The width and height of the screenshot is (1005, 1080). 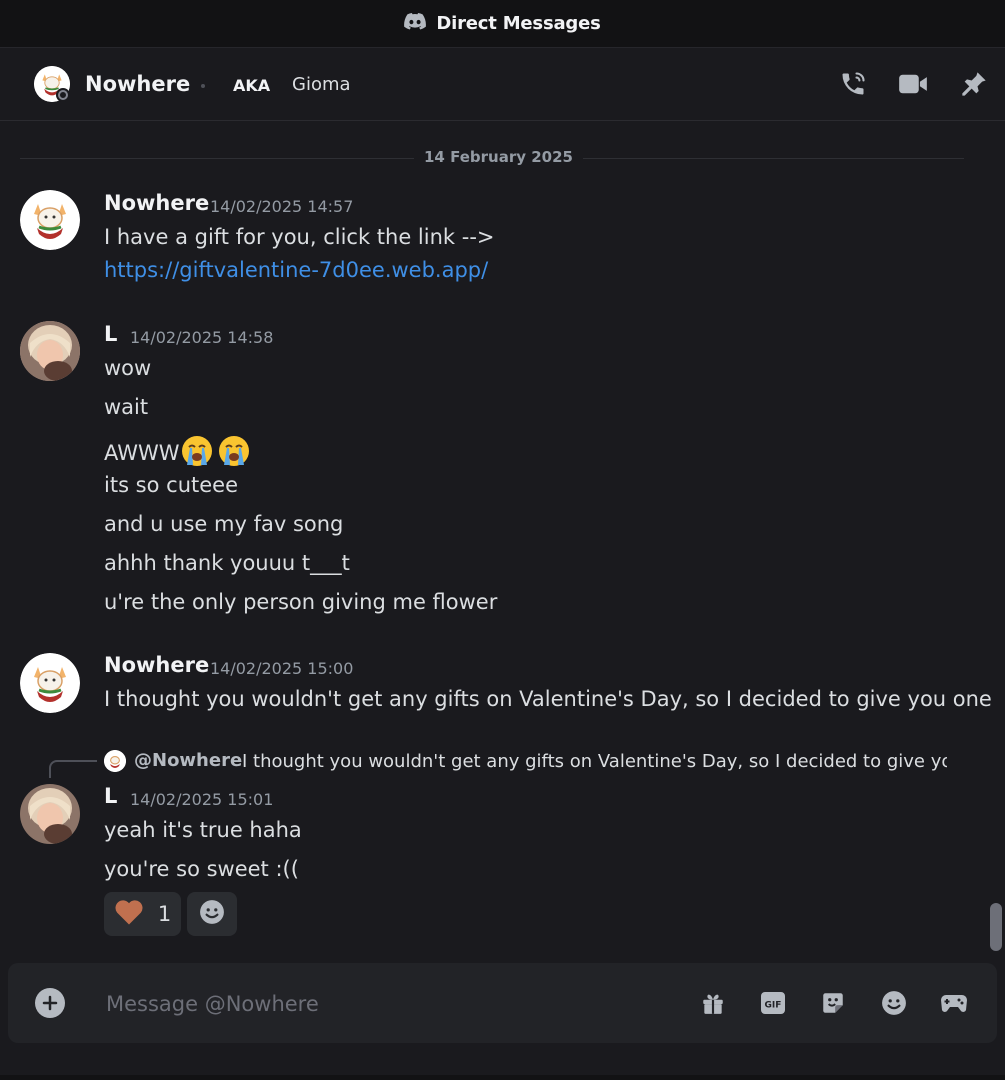 I want to click on title-bar: Direct Messages, so click(x=502, y=24).